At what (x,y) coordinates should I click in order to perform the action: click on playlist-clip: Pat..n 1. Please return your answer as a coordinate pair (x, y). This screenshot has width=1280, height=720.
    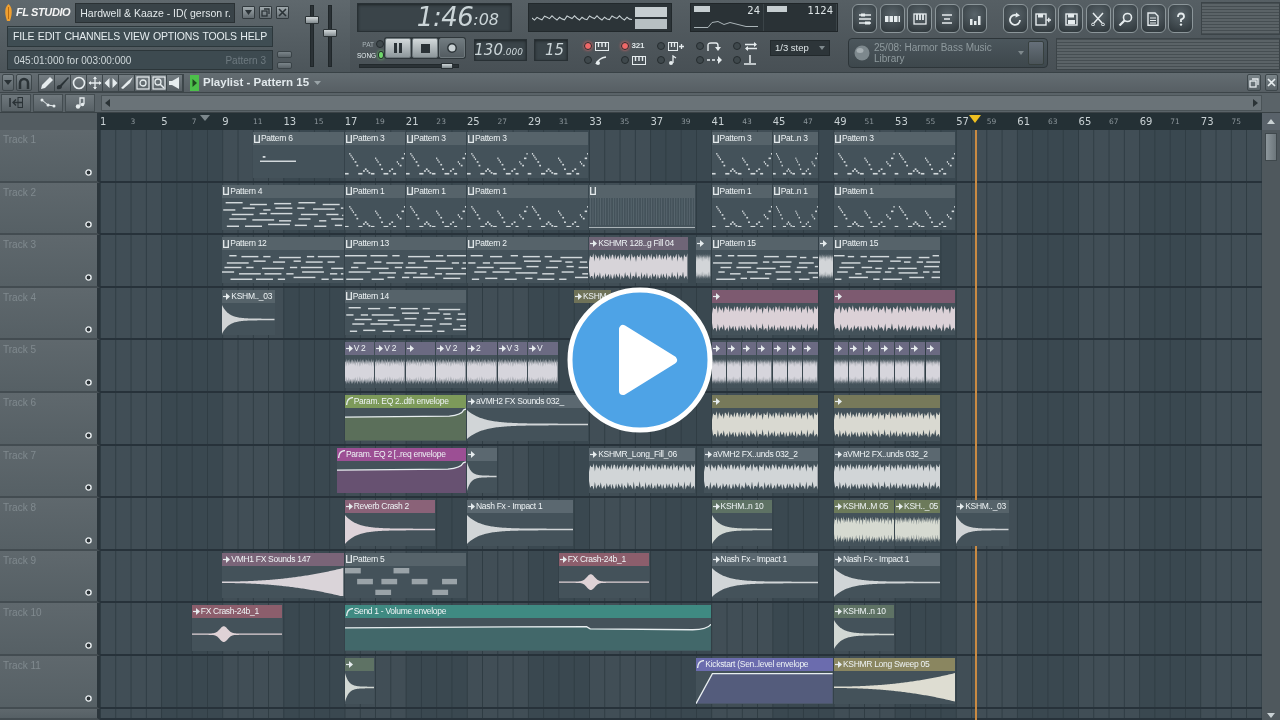
    Looking at the image, I should click on (795, 207).